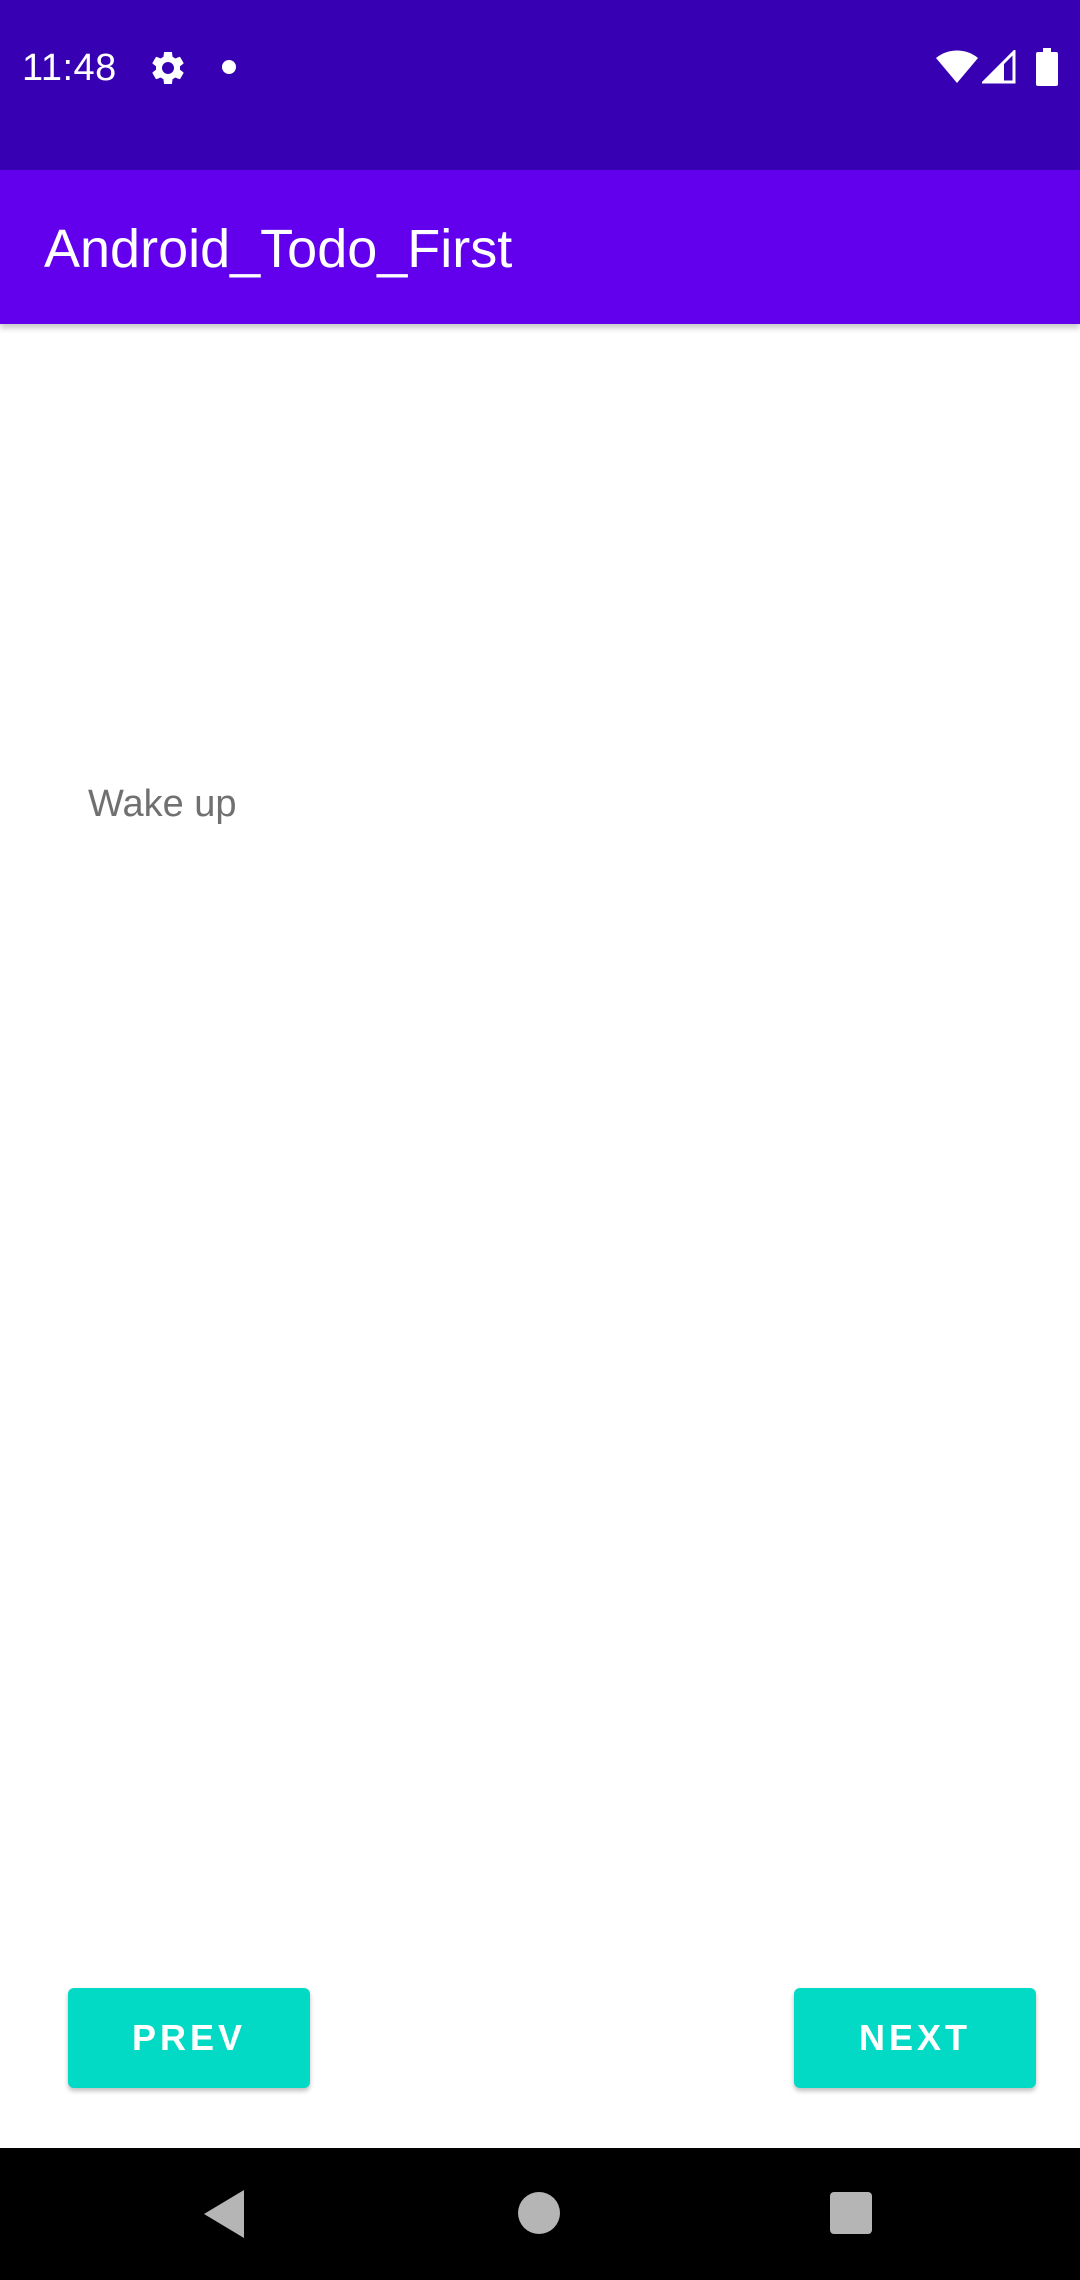 This screenshot has width=1080, height=2280. I want to click on gear-icon, so click(168, 67).